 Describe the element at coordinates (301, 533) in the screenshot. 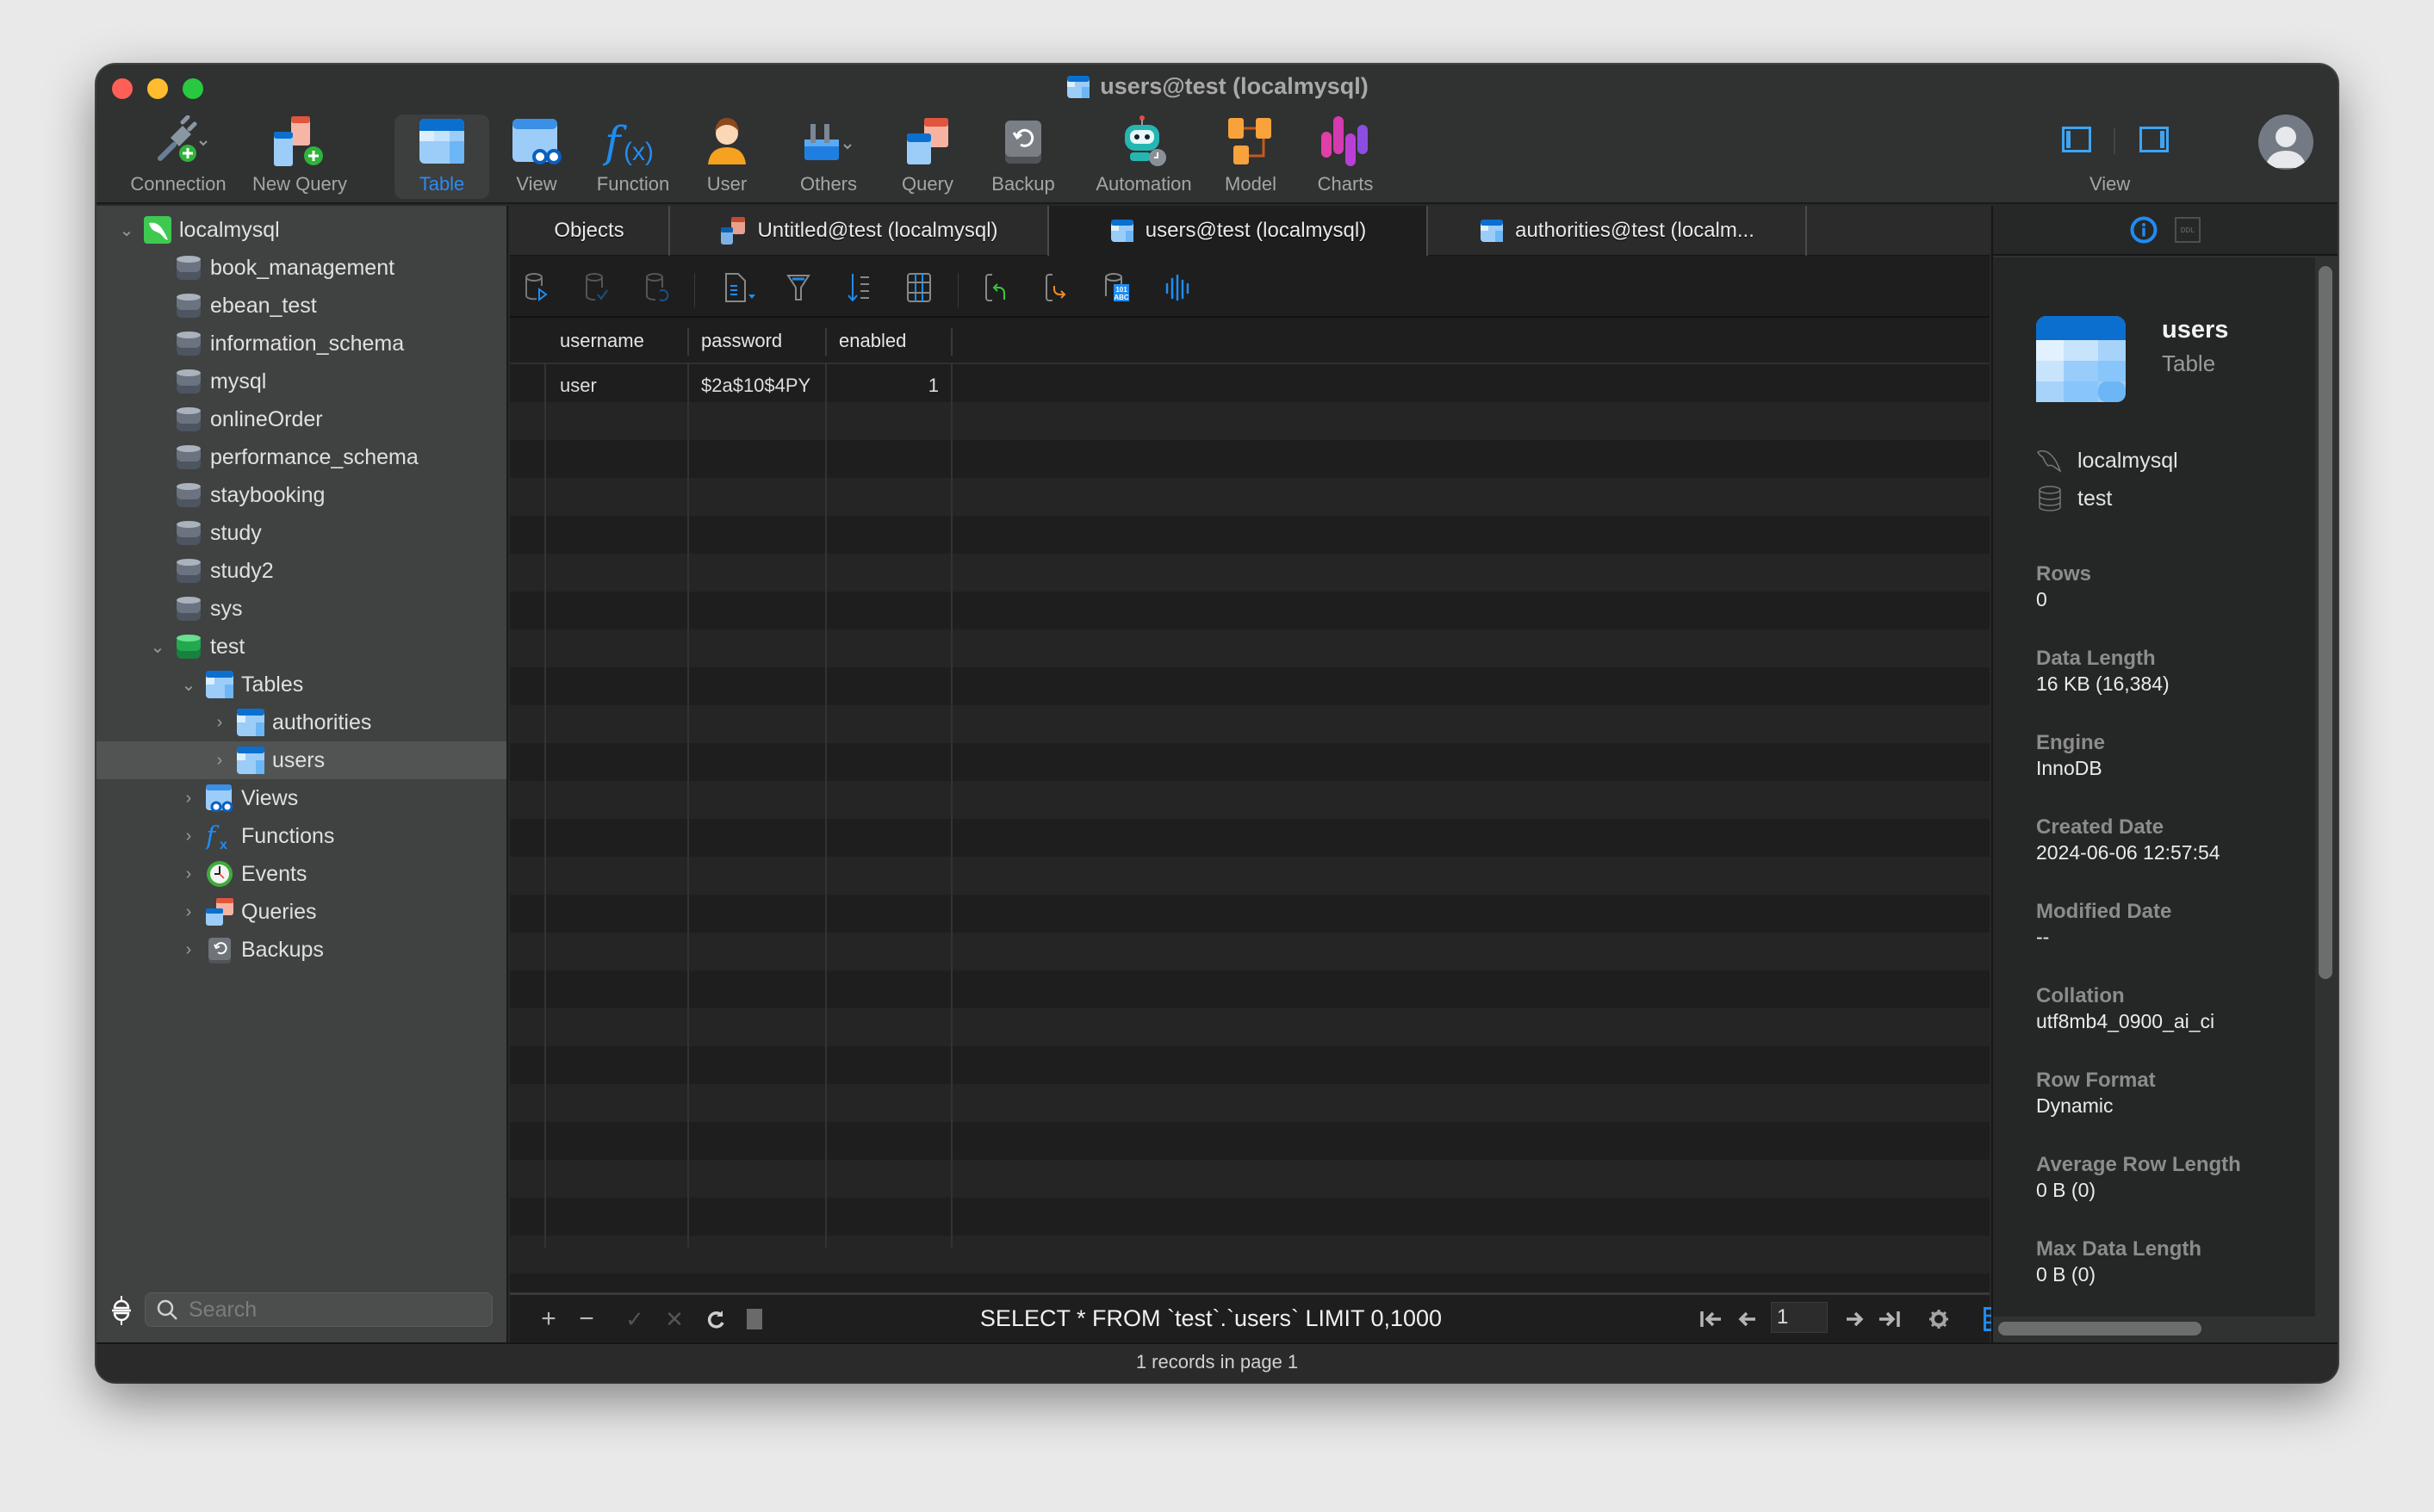

I see `tree-database: study` at that location.